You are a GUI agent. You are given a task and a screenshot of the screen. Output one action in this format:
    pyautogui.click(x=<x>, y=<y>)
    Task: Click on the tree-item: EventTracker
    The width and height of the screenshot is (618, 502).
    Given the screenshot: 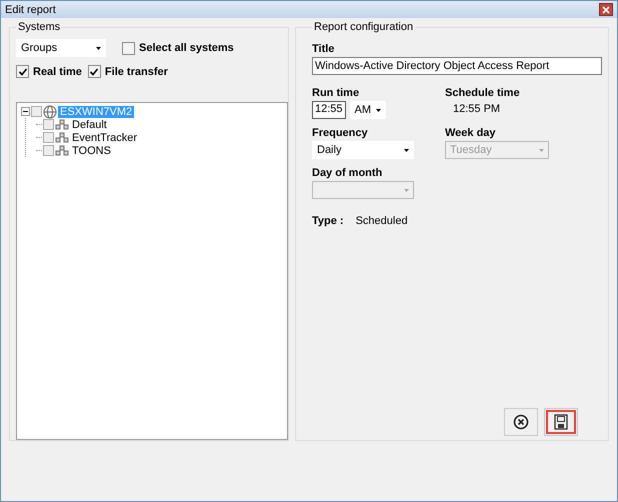 What is the action you would take?
    pyautogui.click(x=105, y=138)
    